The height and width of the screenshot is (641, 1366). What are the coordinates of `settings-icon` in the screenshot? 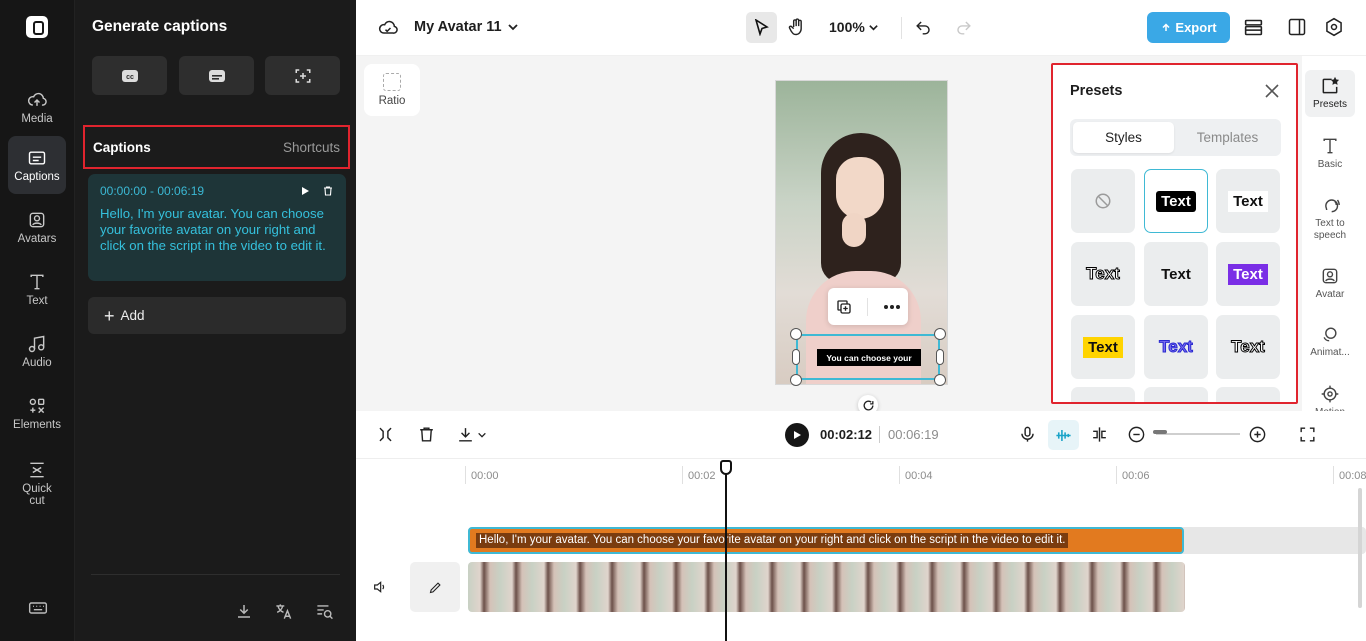 It's located at (1334, 27).